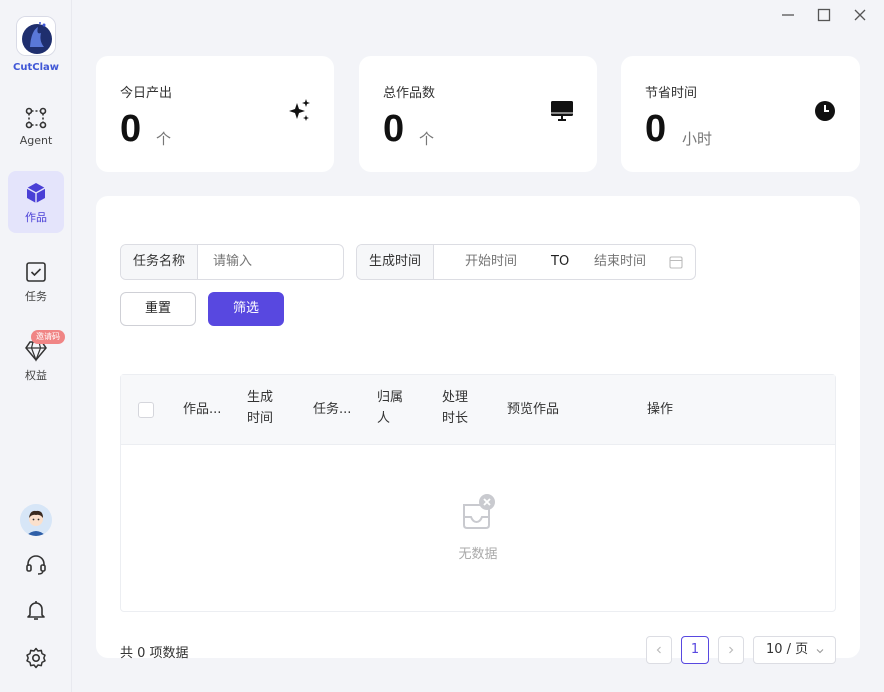 The image size is (884, 692). I want to click on stat-title: 总作品数, so click(409, 93).